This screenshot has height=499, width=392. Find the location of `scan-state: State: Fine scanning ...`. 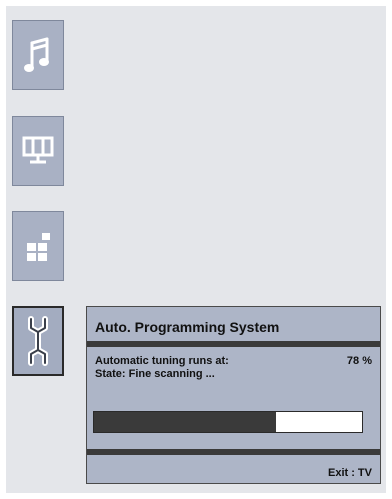

scan-state: State: Fine scanning ... is located at coordinates (155, 374).